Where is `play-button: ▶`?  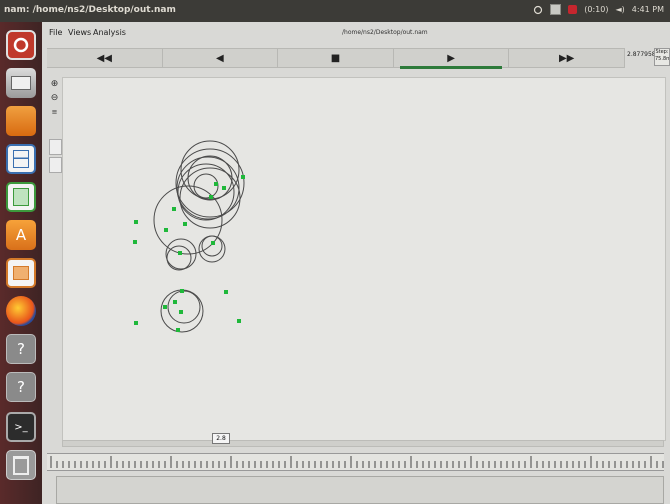 play-button: ▶ is located at coordinates (452, 59).